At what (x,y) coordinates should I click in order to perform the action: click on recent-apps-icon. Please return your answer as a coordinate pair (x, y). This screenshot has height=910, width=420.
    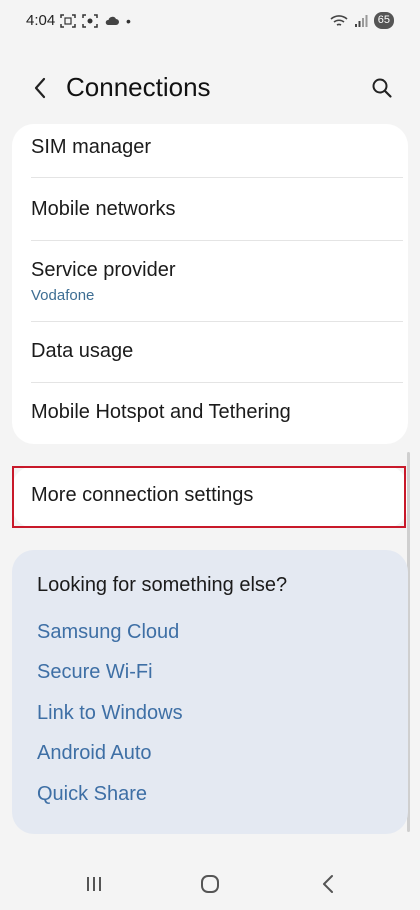
    Looking at the image, I should click on (94, 884).